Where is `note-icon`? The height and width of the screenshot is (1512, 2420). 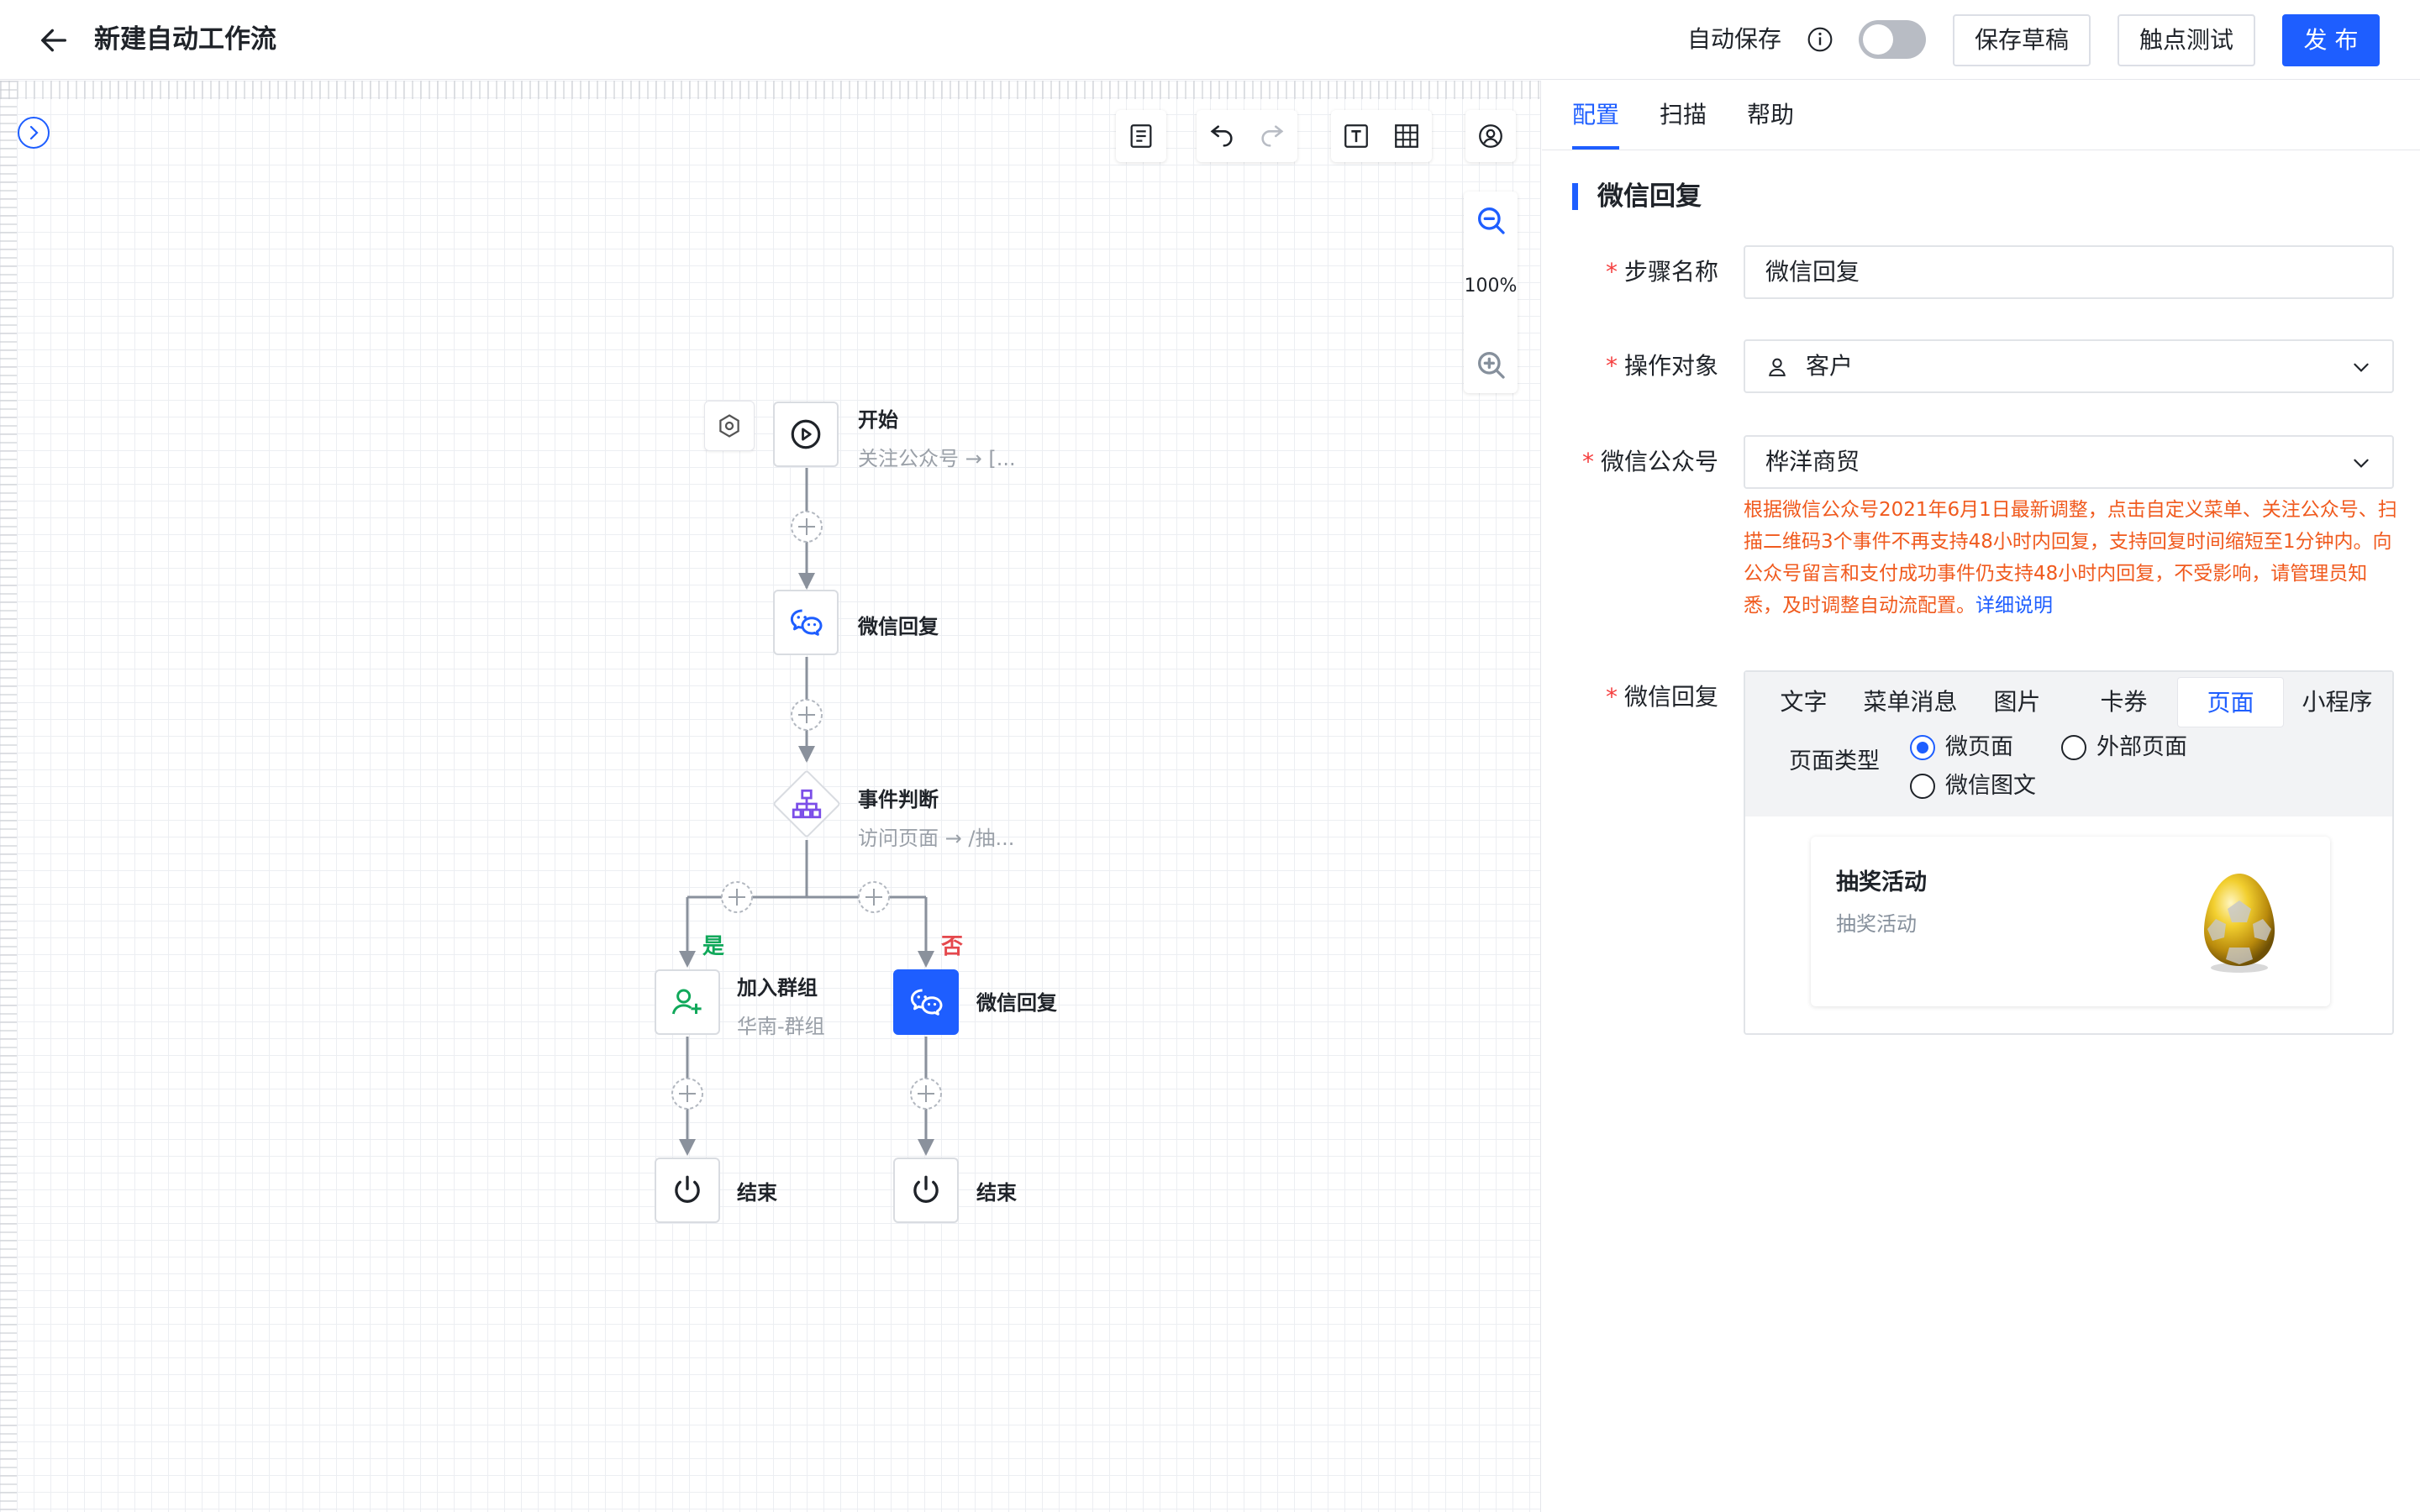
note-icon is located at coordinates (1141, 136).